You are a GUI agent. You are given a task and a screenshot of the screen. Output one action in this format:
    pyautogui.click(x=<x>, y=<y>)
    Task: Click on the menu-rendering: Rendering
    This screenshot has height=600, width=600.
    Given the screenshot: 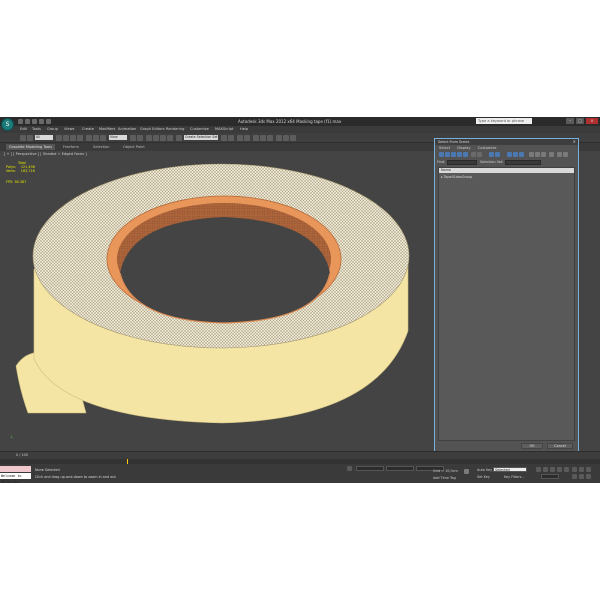 What is the action you would take?
    pyautogui.click(x=175, y=129)
    